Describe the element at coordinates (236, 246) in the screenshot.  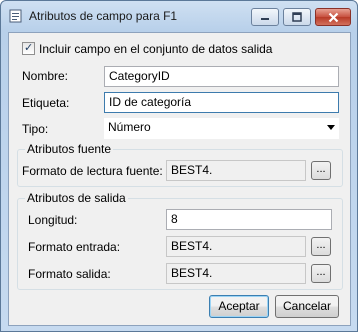
I see `formato-entrada-field: BEST4.` at that location.